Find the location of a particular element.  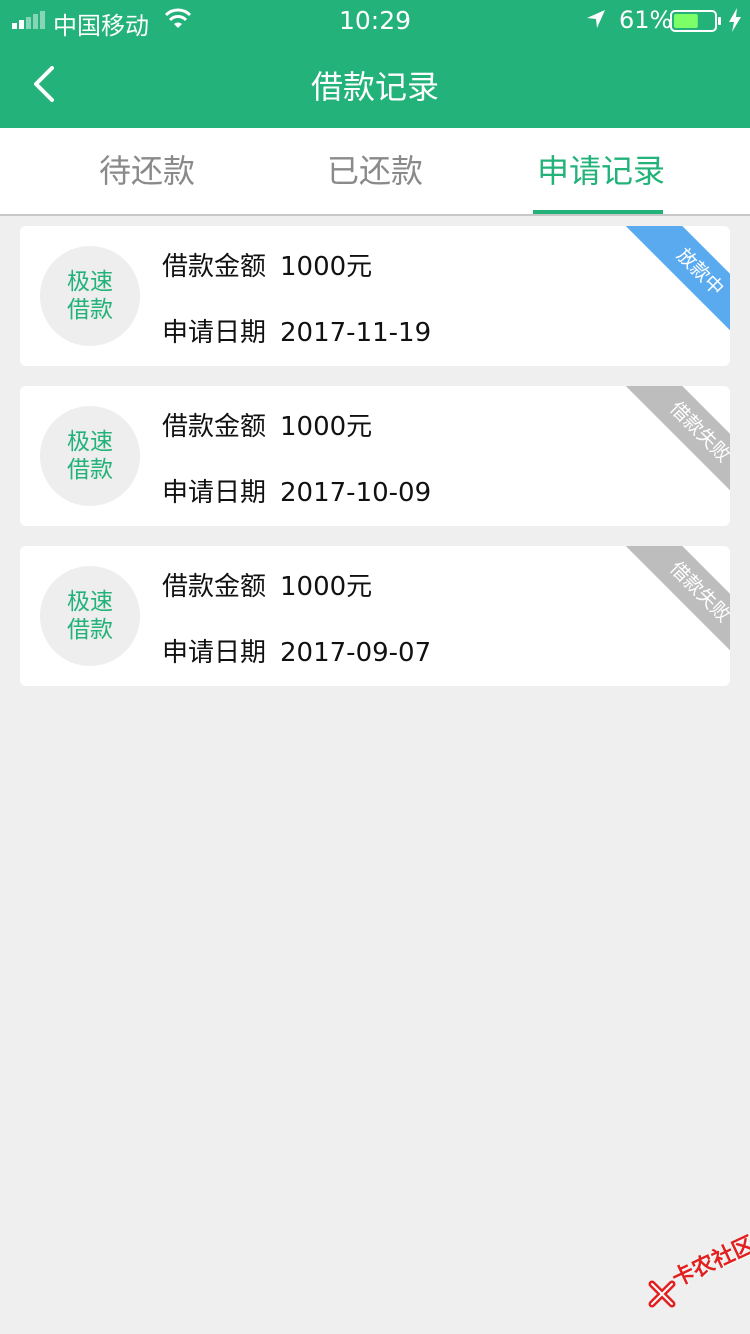

tab-application-records: 申请记录 is located at coordinates (601, 171).